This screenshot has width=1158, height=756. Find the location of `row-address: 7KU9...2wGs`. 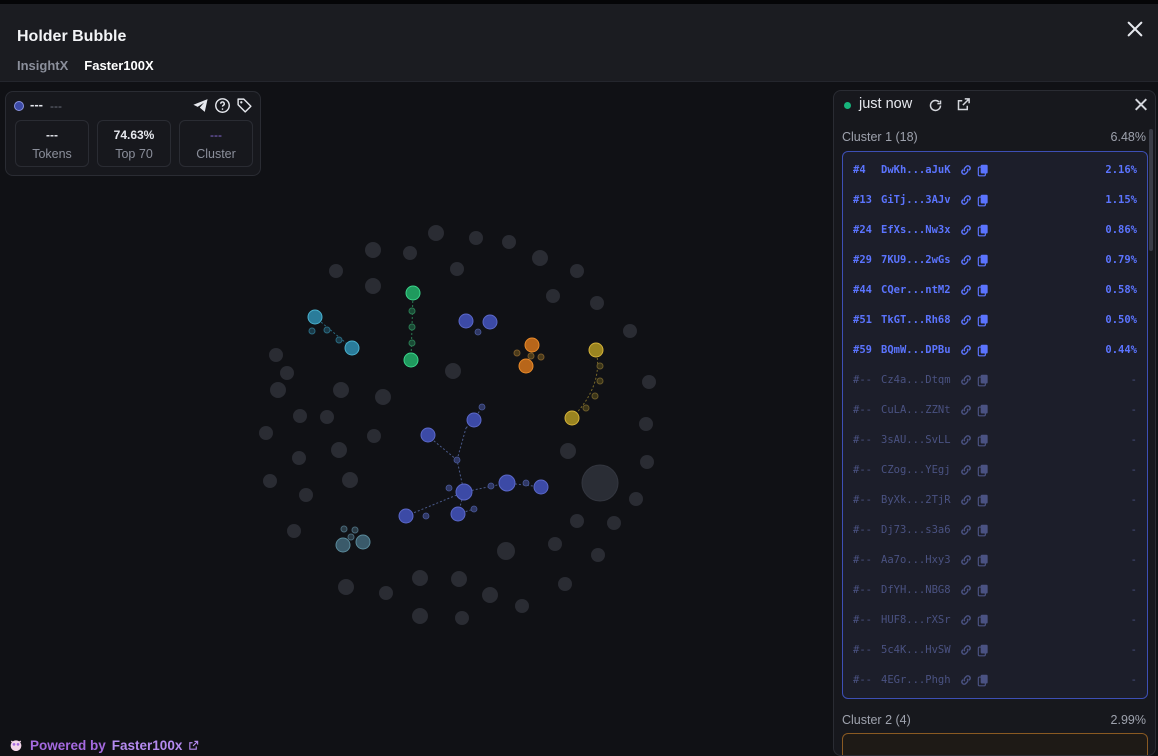

row-address: 7KU9...2wGs is located at coordinates (916, 260).